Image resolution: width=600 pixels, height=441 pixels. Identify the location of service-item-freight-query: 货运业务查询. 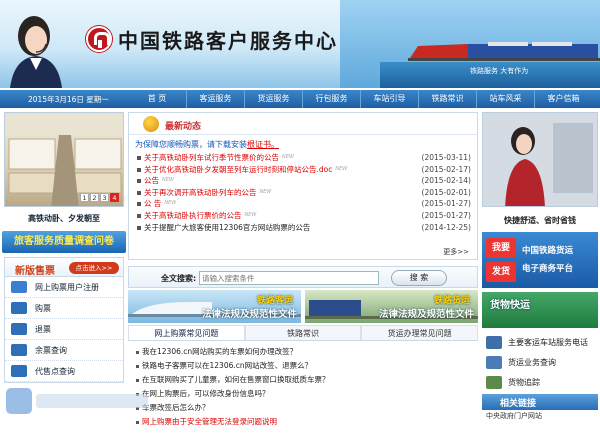
(540, 362).